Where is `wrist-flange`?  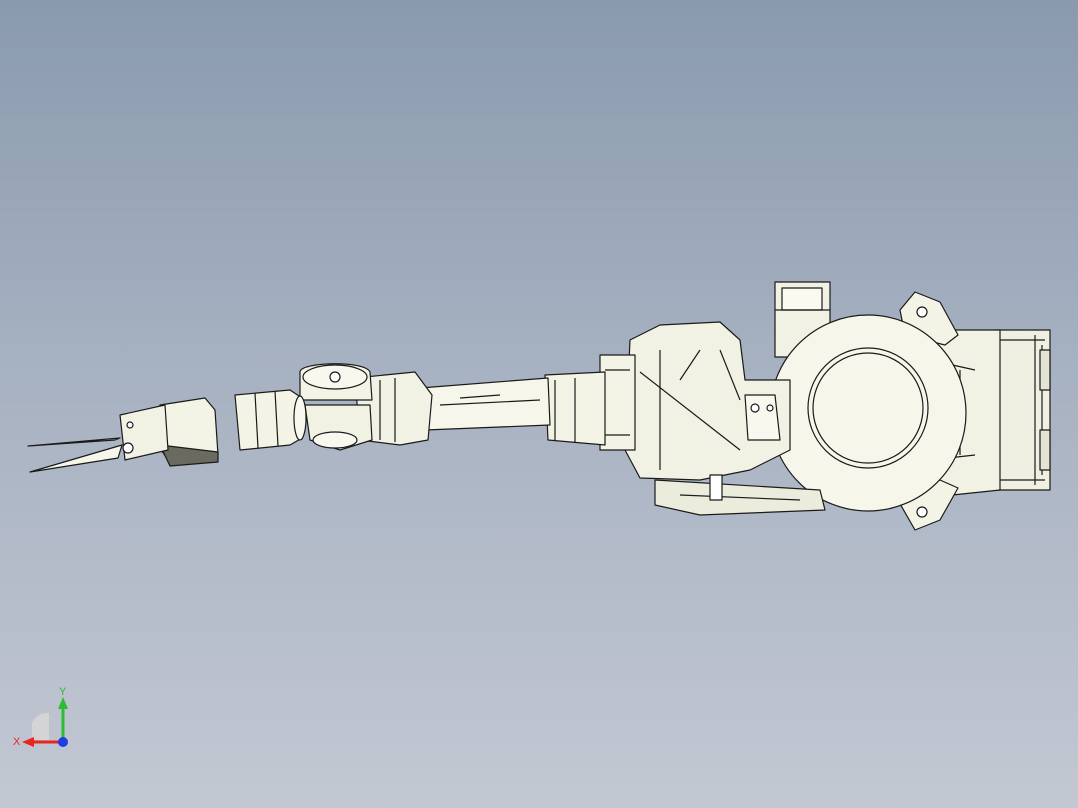
wrist-flange is located at coordinates (270, 420).